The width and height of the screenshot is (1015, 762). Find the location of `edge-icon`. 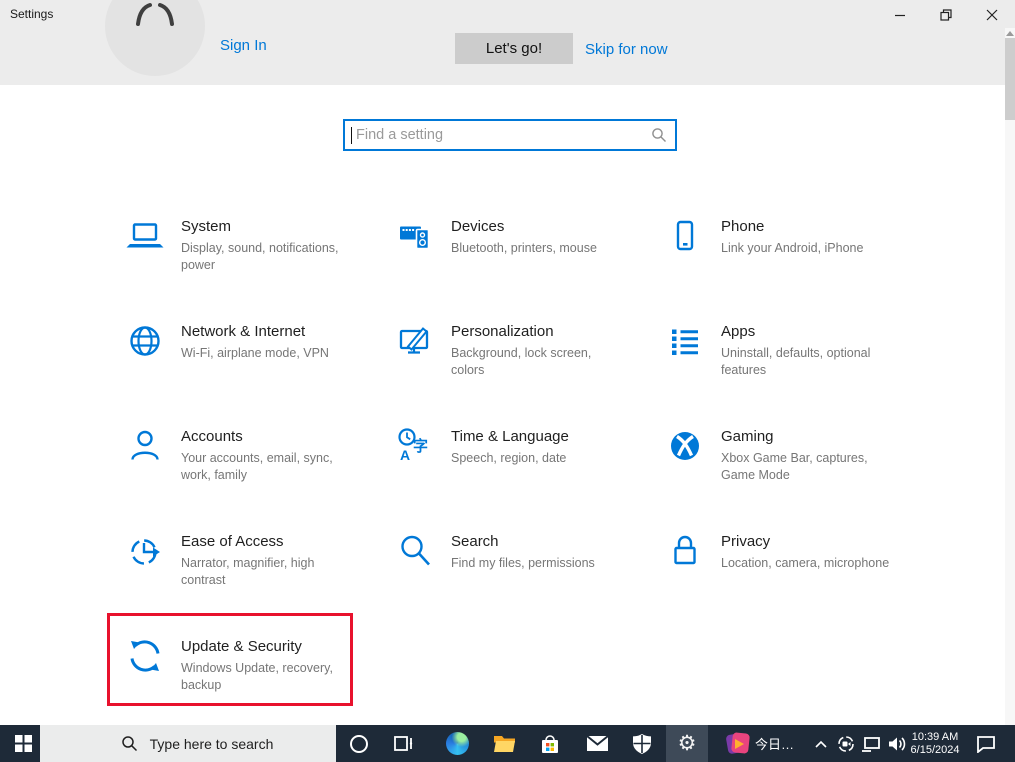

edge-icon is located at coordinates (457, 743).